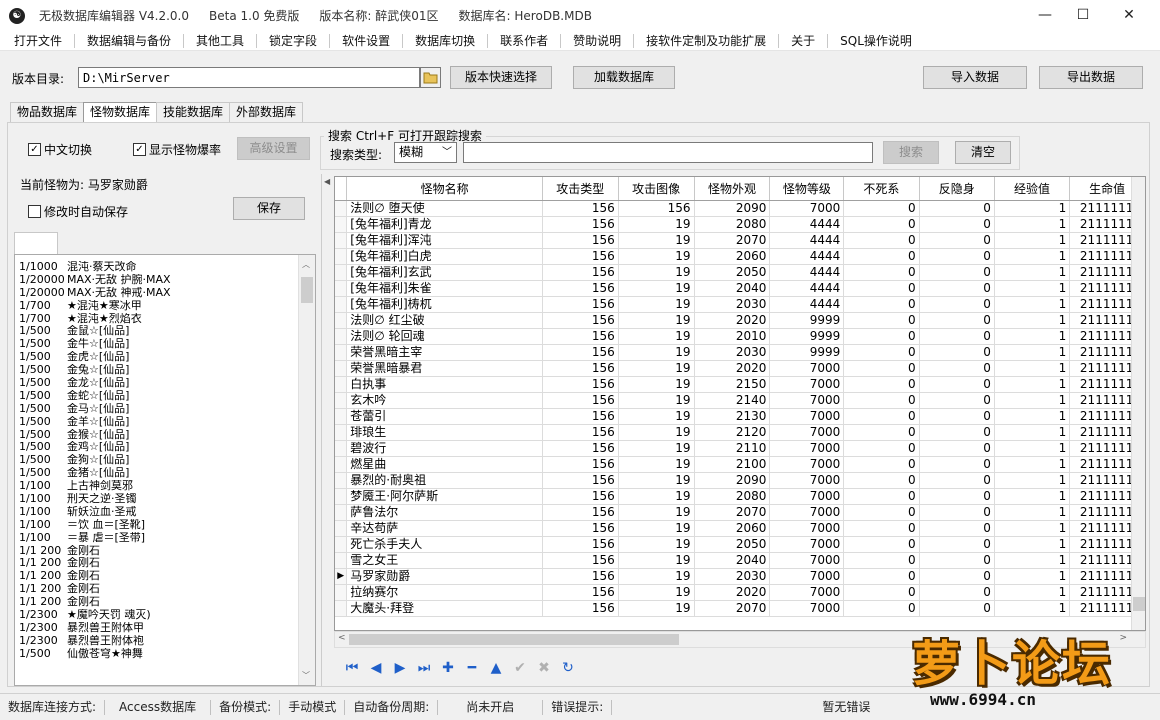  I want to click on monster-name-cell: 荣誉黑暗暴君, so click(444, 368).